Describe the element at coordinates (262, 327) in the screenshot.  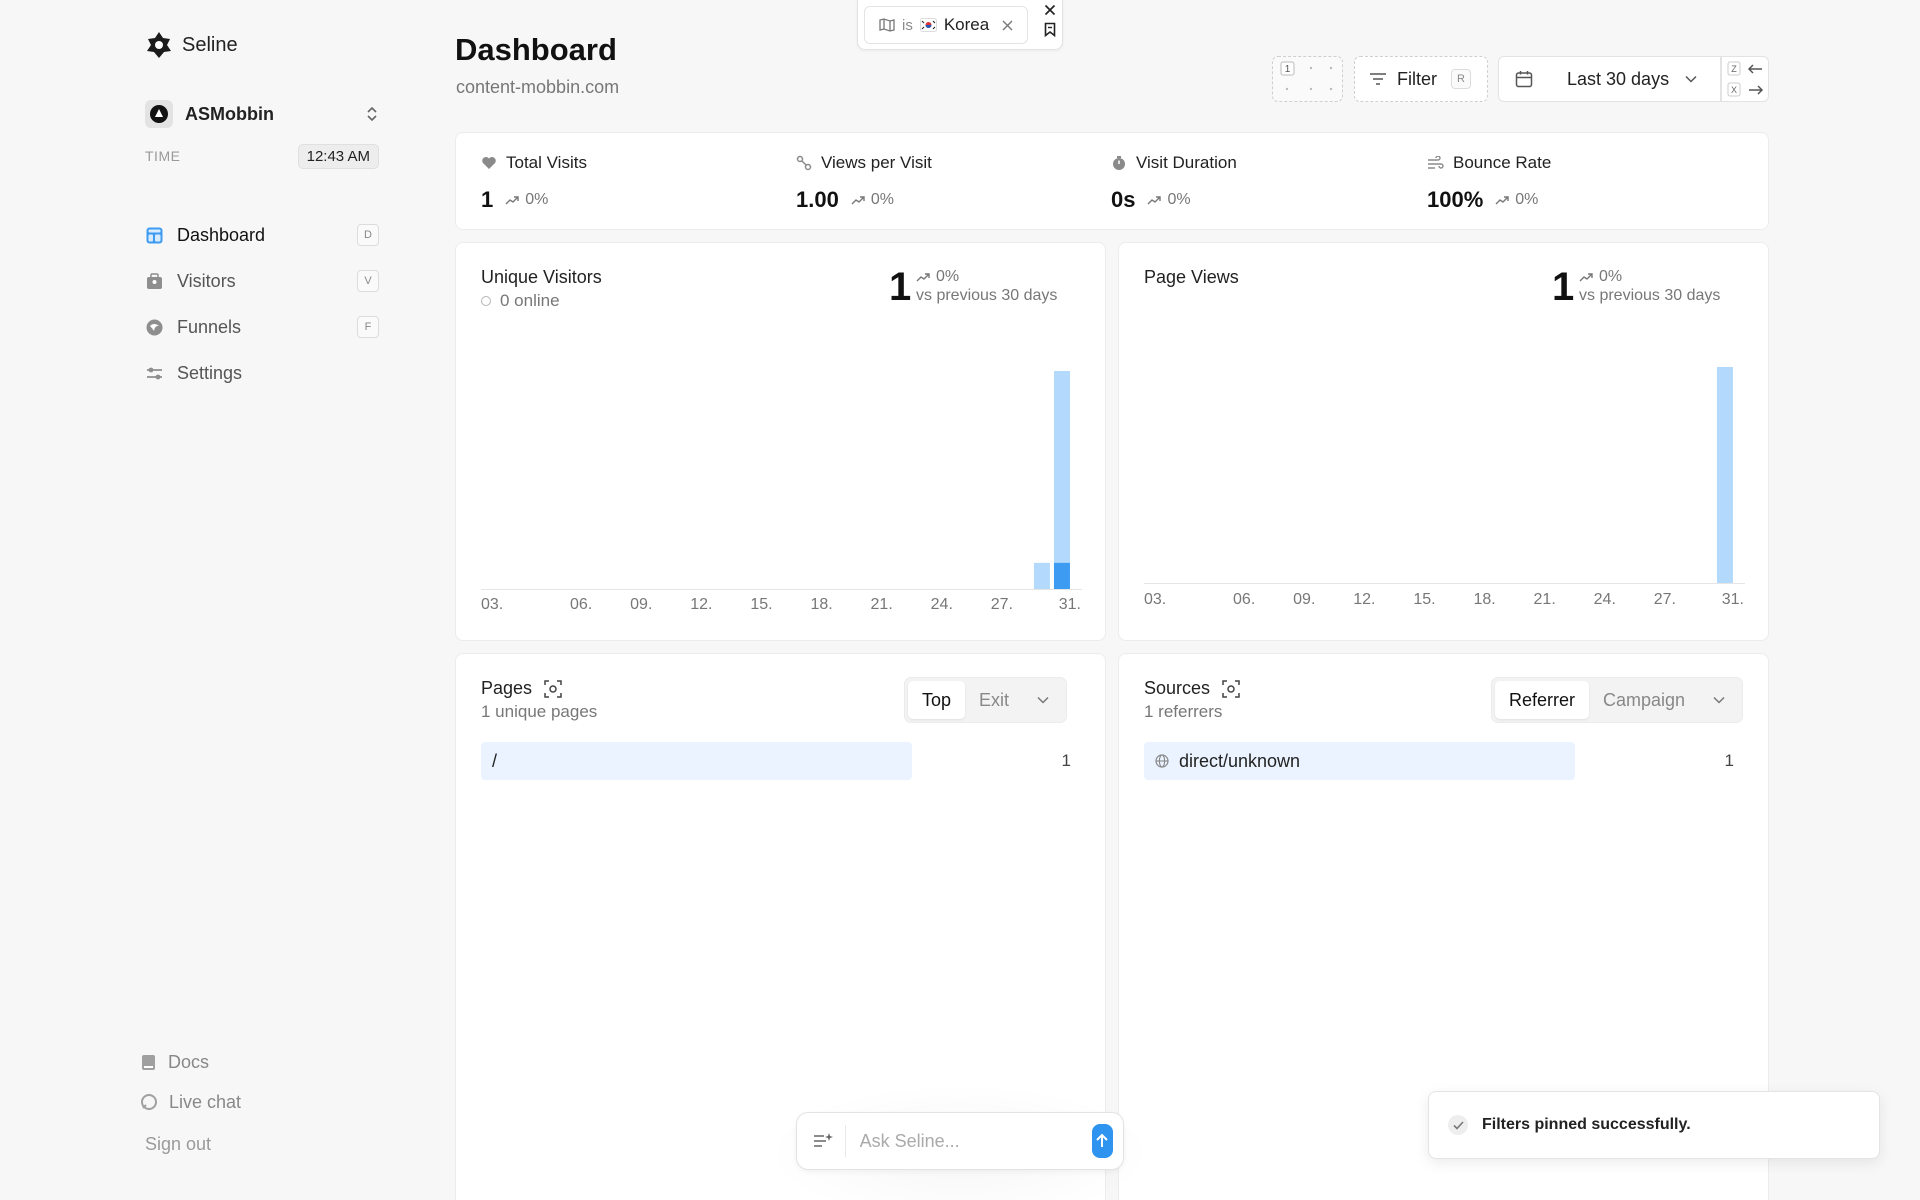
I see `sidebar-item-funnels: Funnels F` at that location.